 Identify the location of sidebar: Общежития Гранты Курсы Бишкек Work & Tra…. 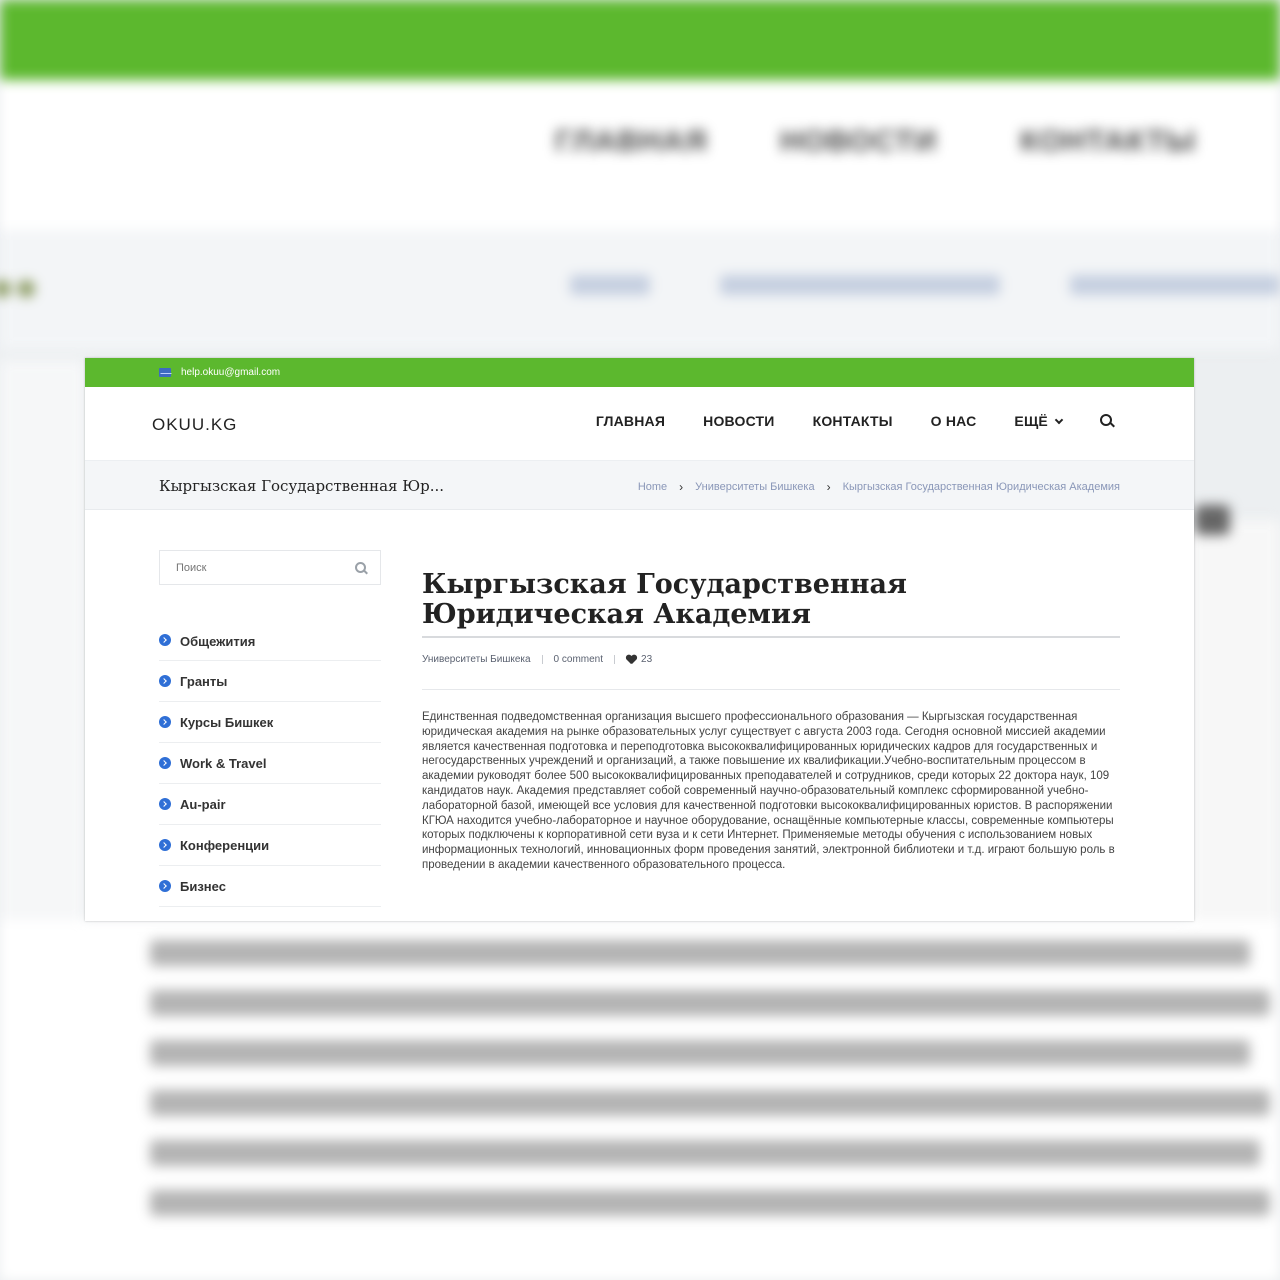
(270, 728).